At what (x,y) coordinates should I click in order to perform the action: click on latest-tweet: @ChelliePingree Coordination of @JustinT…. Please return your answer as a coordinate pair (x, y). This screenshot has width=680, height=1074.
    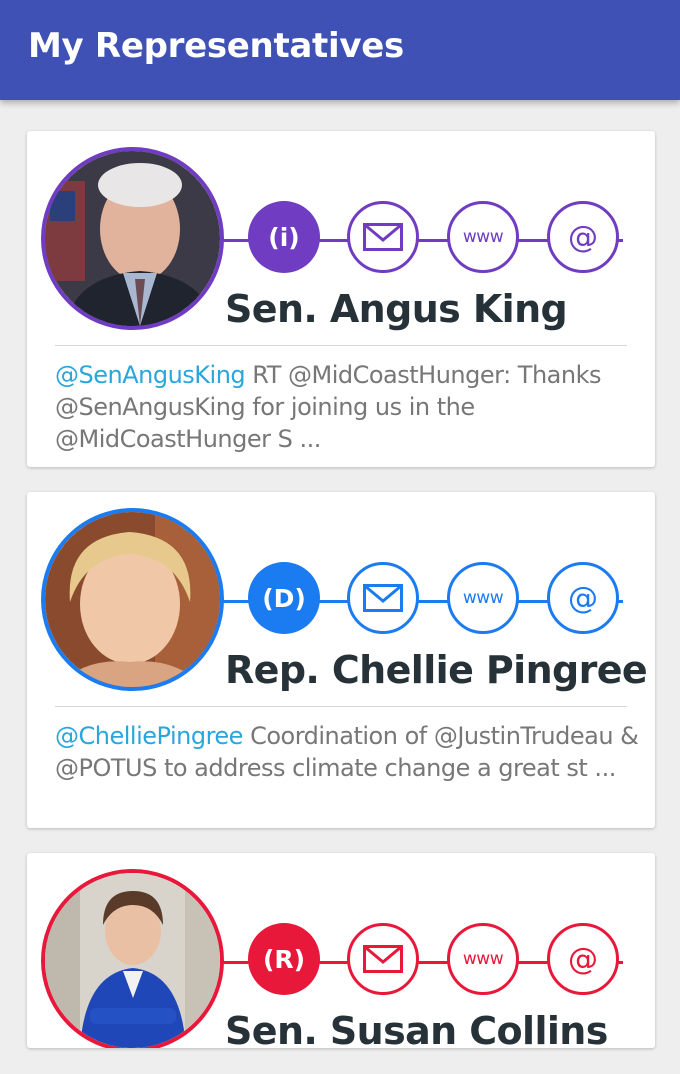
    Looking at the image, I should click on (350, 752).